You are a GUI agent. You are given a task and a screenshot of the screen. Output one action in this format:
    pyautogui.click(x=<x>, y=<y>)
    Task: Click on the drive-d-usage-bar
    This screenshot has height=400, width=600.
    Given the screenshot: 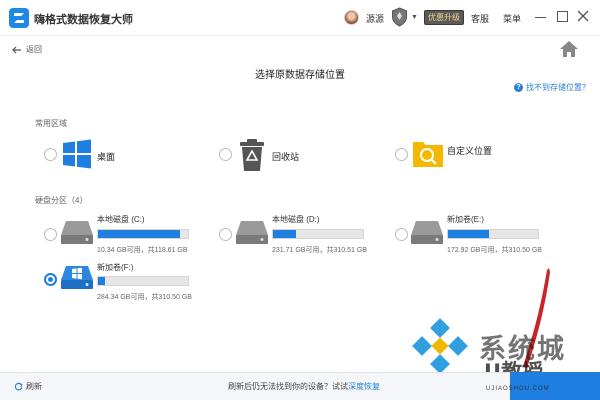 What is the action you would take?
    pyautogui.click(x=318, y=234)
    